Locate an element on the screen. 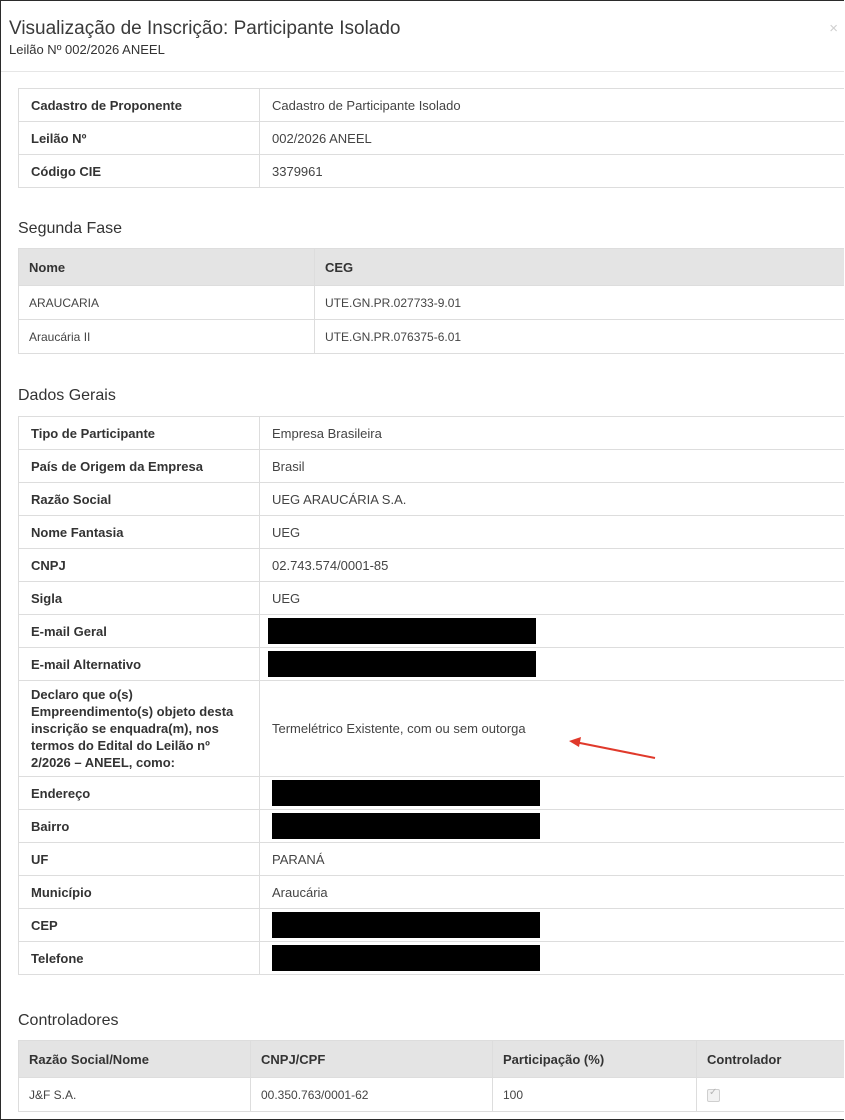  row-value: 002/2026 ANEEL is located at coordinates (551, 138).